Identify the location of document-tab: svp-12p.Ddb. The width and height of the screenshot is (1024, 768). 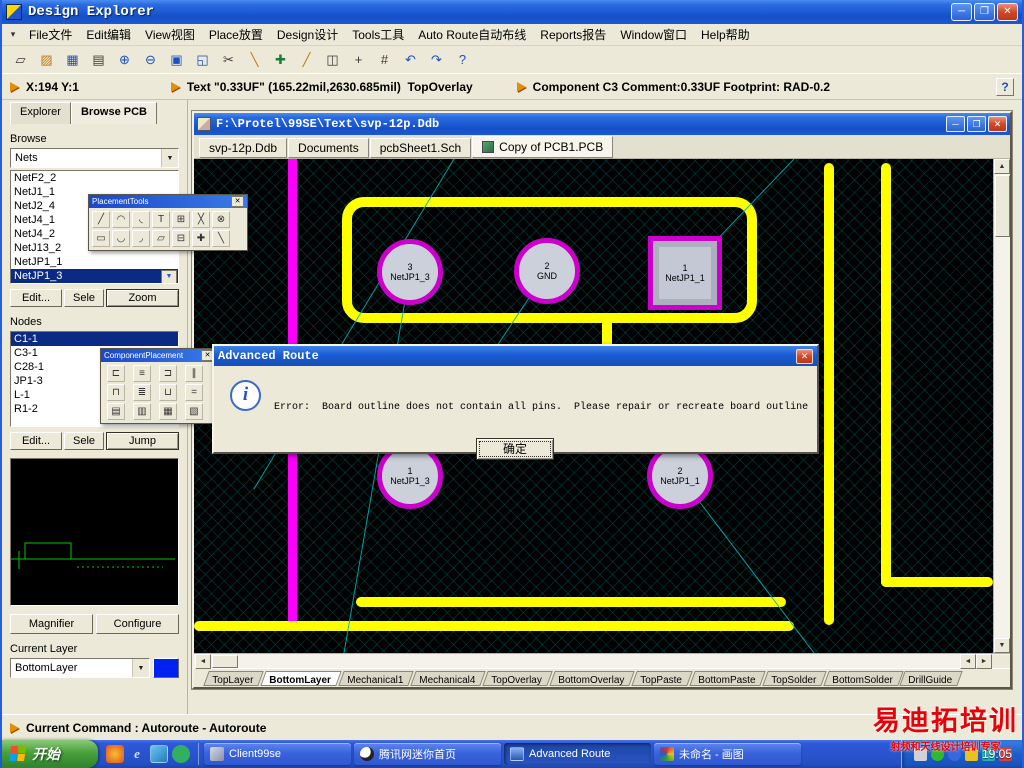
(243, 148).